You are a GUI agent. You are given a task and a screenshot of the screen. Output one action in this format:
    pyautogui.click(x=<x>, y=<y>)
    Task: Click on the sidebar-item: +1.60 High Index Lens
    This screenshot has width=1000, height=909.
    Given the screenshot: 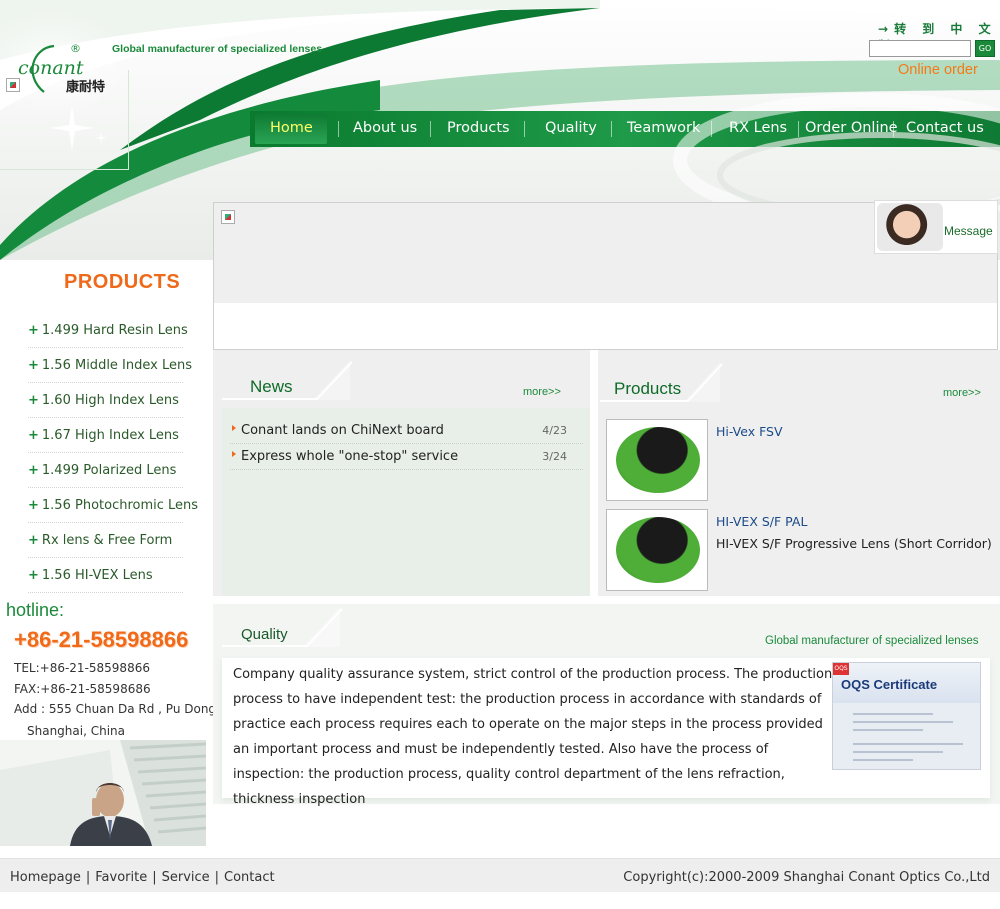 What is the action you would take?
    pyautogui.click(x=105, y=400)
    